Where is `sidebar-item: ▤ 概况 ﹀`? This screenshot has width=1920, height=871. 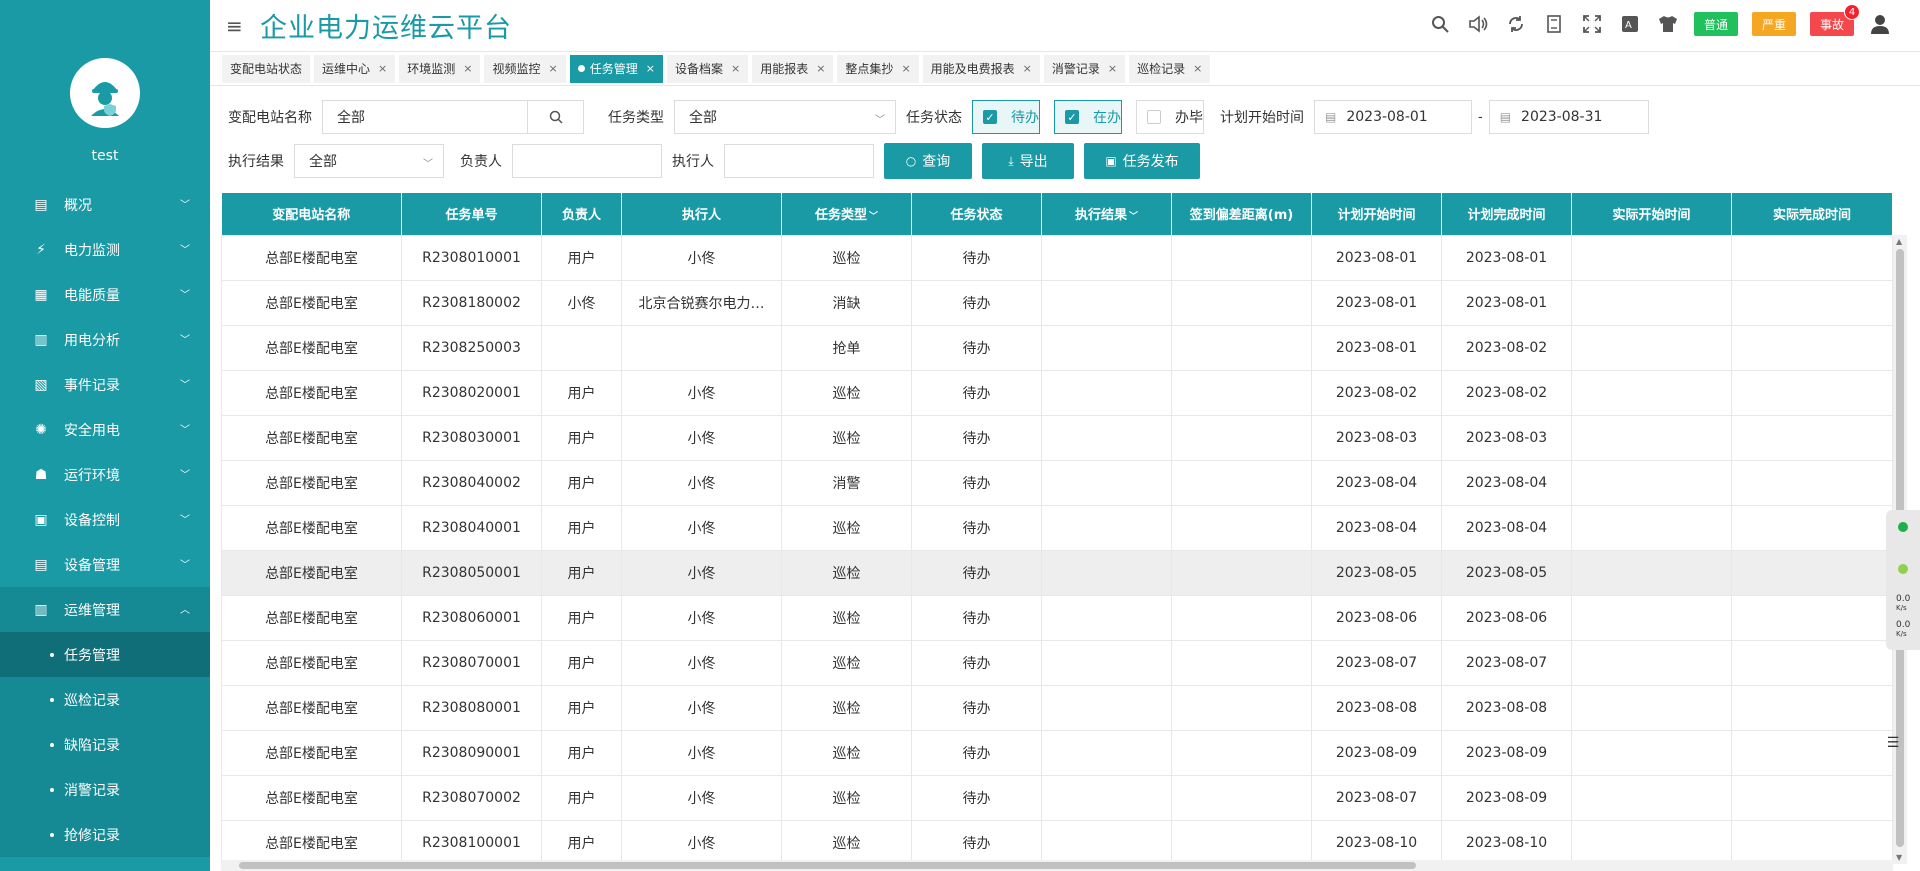
sidebar-item: ▤ 概况 ﹀ is located at coordinates (105, 204).